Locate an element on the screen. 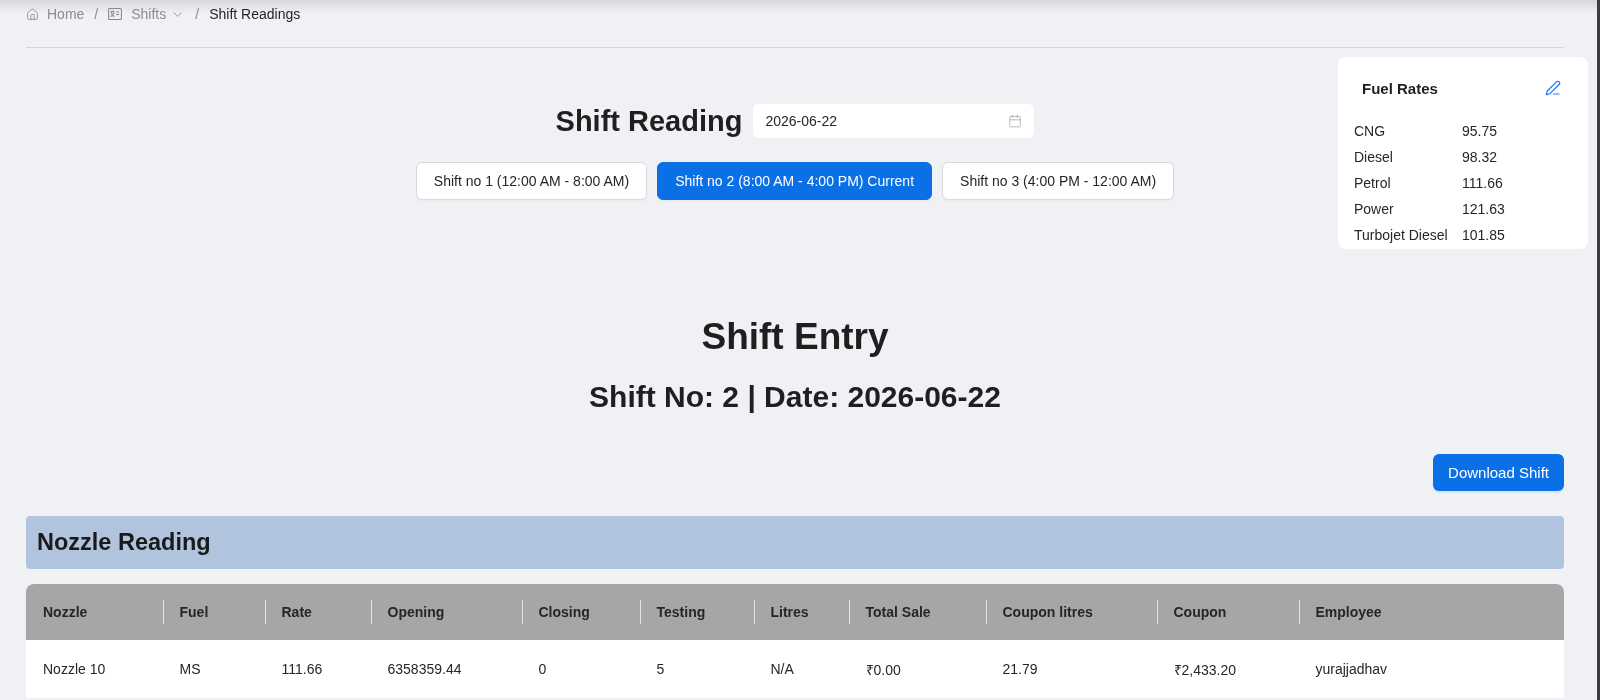 This screenshot has height=700, width=1600. card-title: Fuel Rates is located at coordinates (1400, 88).